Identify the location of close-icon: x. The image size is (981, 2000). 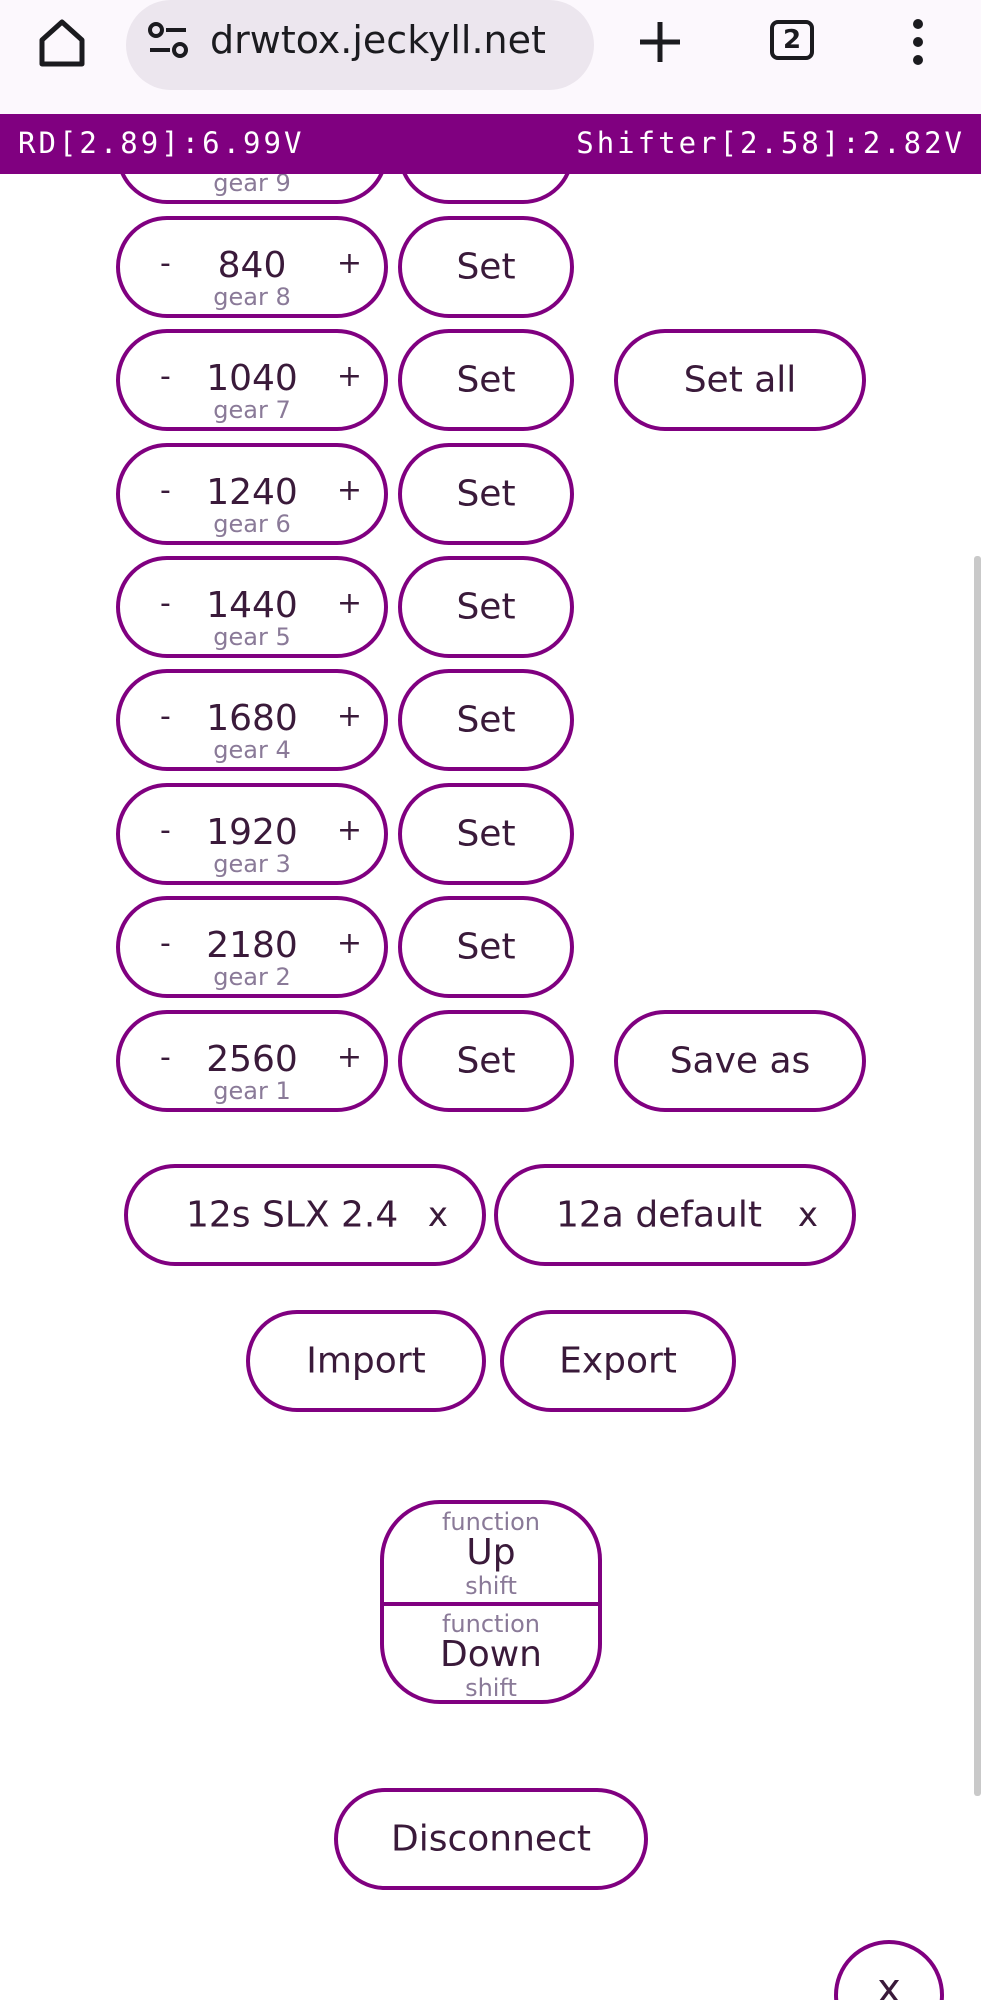
(889, 1983).